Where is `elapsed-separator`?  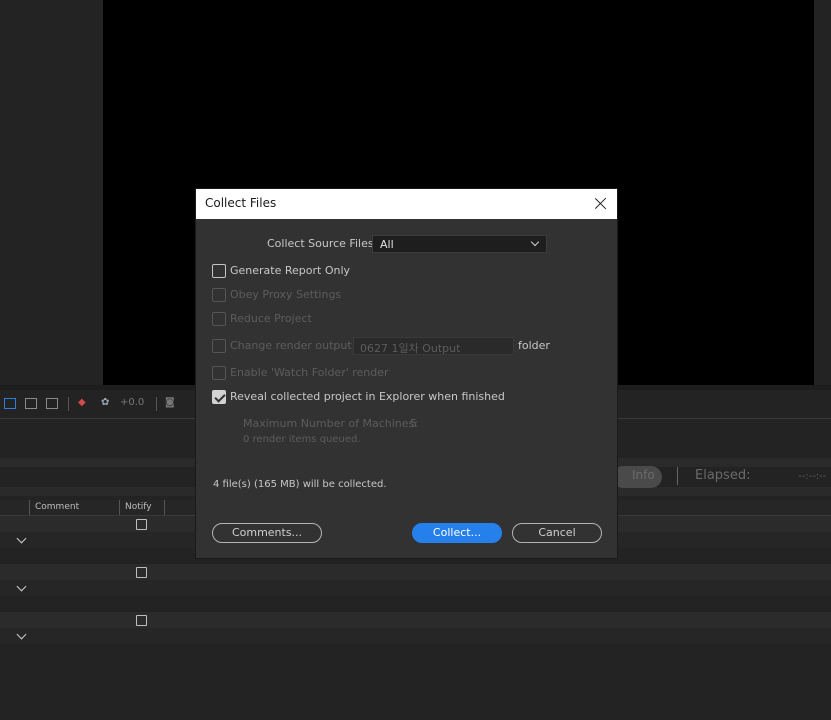 elapsed-separator is located at coordinates (677, 476).